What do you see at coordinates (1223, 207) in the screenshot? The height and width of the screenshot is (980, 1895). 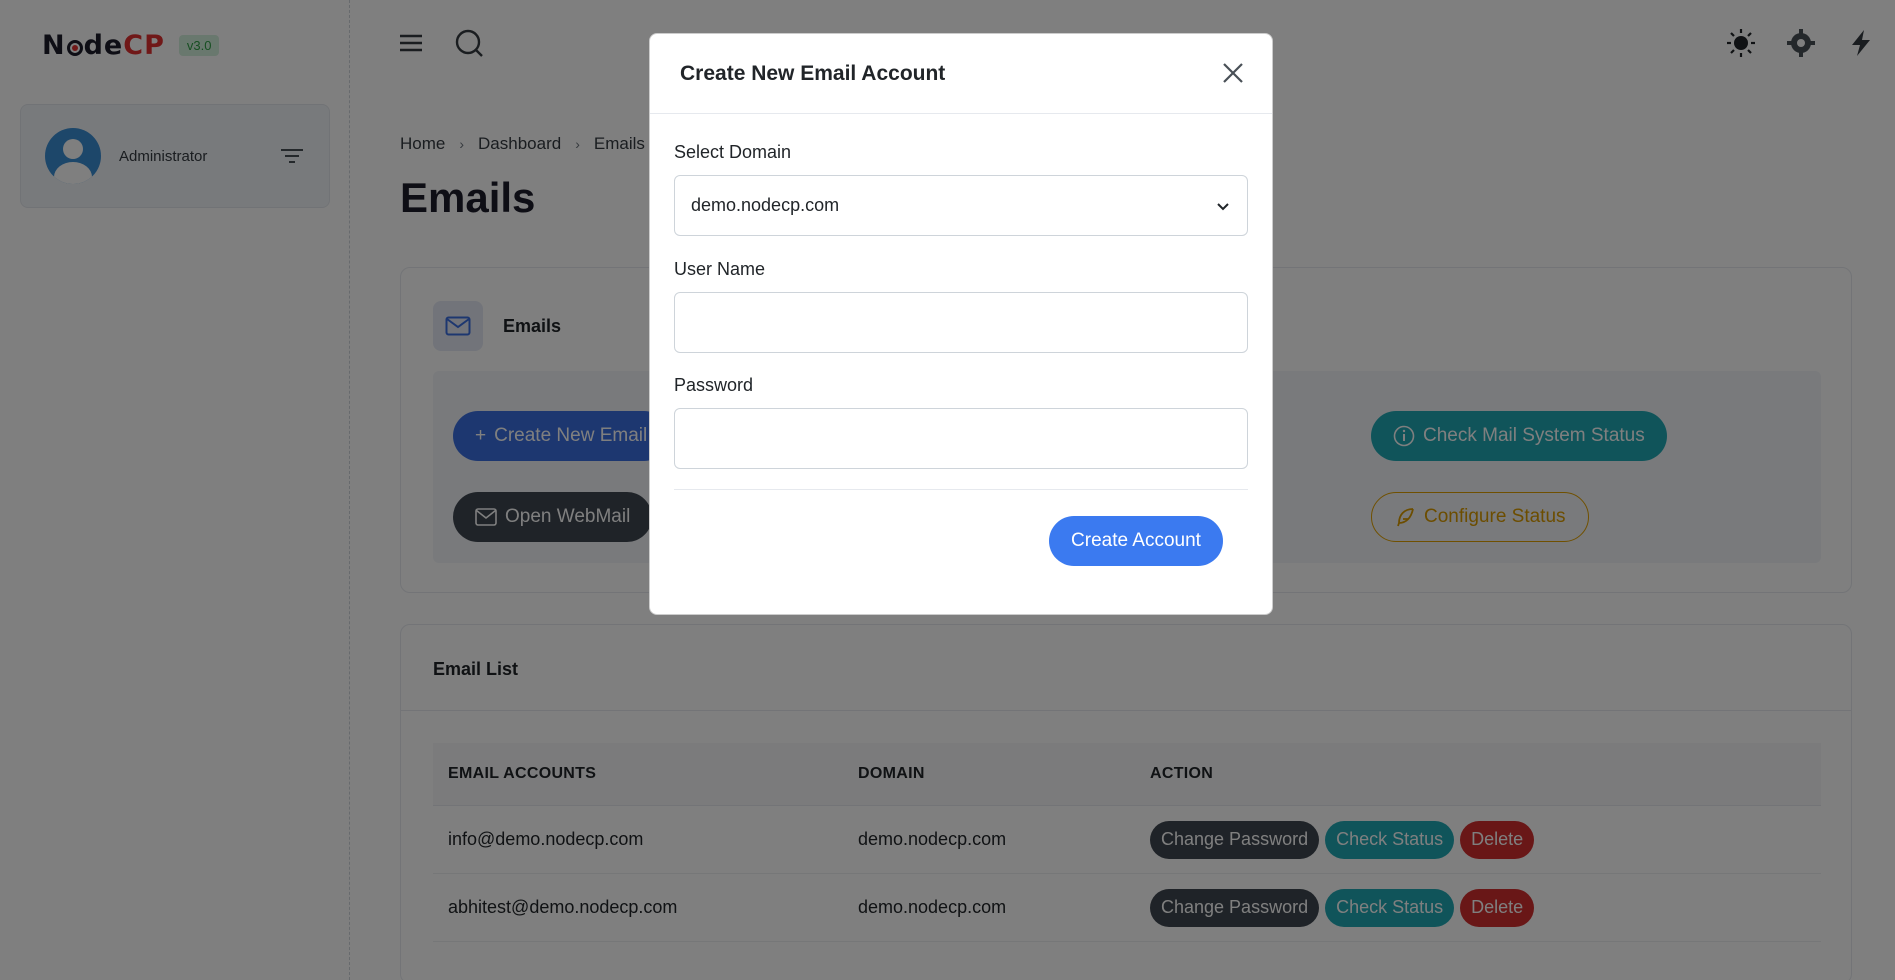 I see `chevron-down-icon` at bounding box center [1223, 207].